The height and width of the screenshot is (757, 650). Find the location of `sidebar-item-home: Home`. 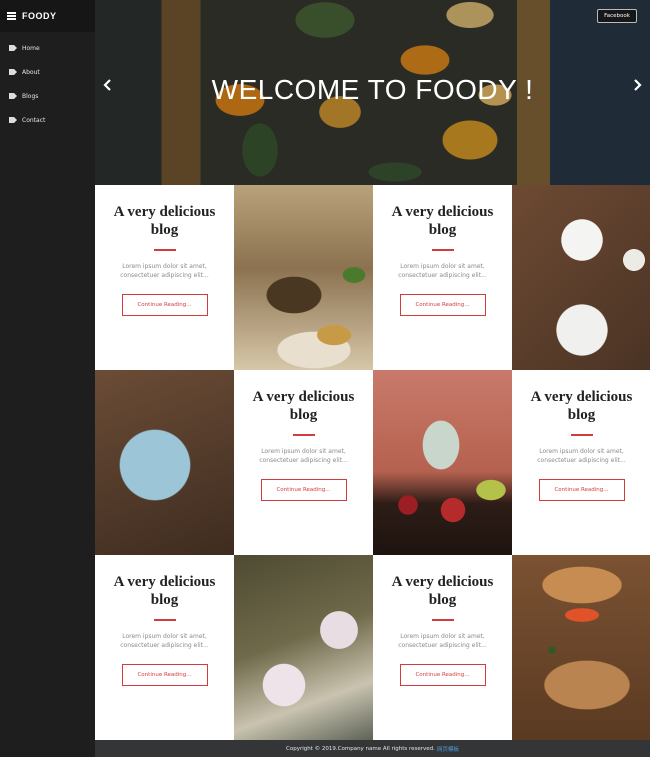

sidebar-item-home: Home is located at coordinates (47, 48).